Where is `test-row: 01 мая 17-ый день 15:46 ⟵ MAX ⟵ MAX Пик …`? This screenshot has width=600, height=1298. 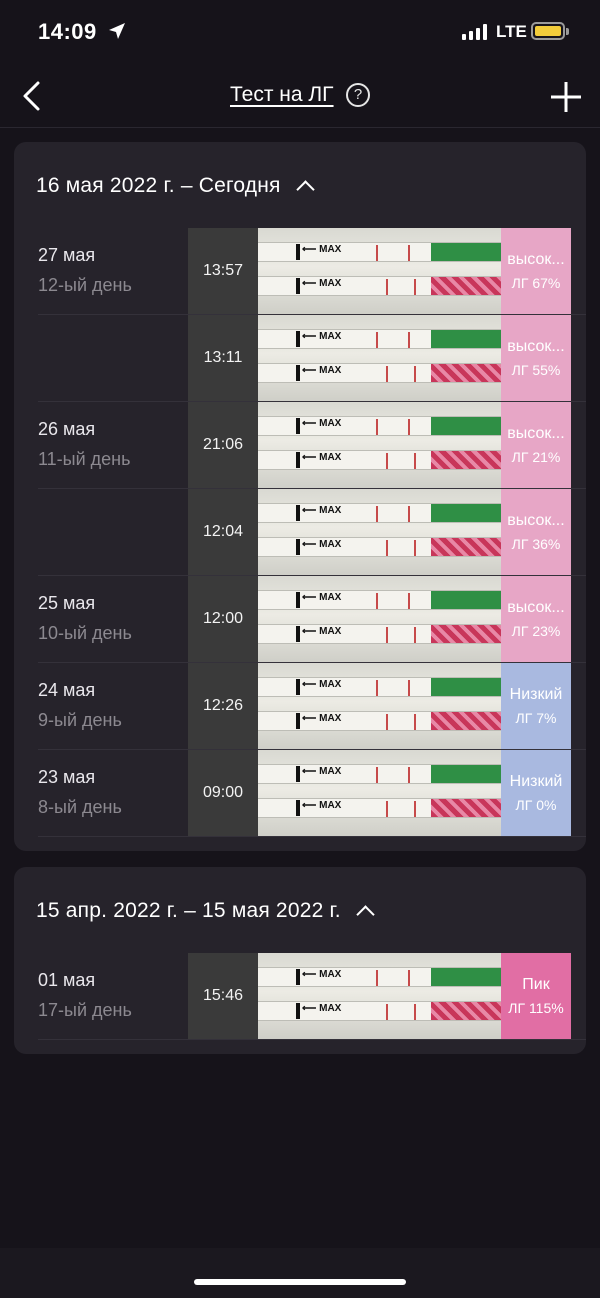
test-row: 01 мая 17-ый день 15:46 ⟵ MAX ⟵ MAX Пик … is located at coordinates (300, 996).